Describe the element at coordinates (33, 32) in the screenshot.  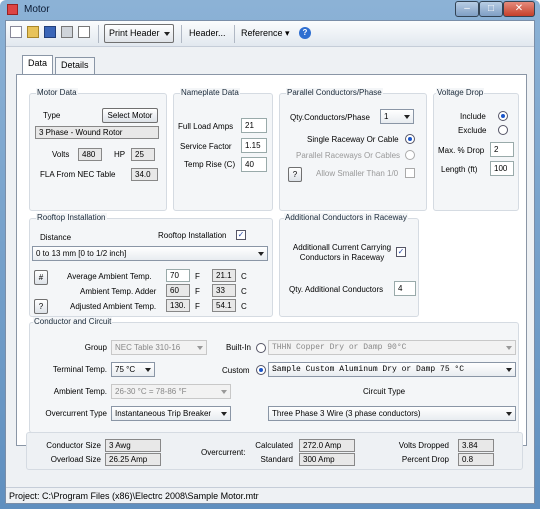
I see `open-folder-icon` at that location.